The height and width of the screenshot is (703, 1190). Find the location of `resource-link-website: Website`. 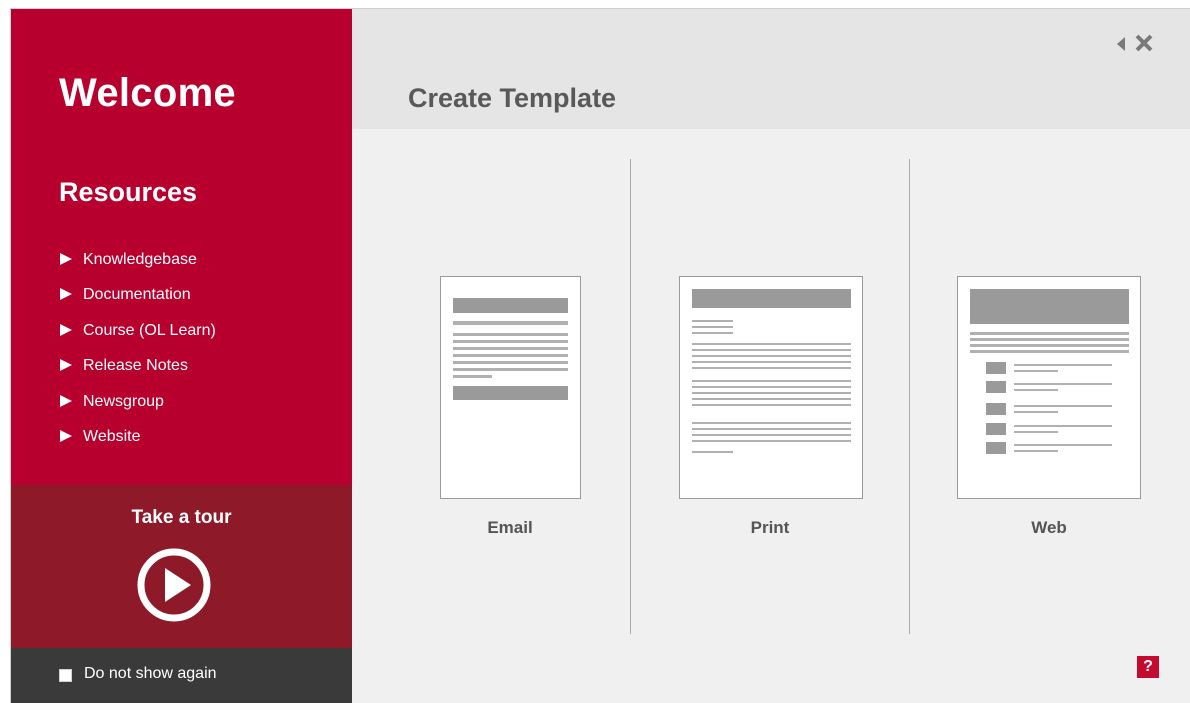

resource-link-website: Website is located at coordinates (138, 438).